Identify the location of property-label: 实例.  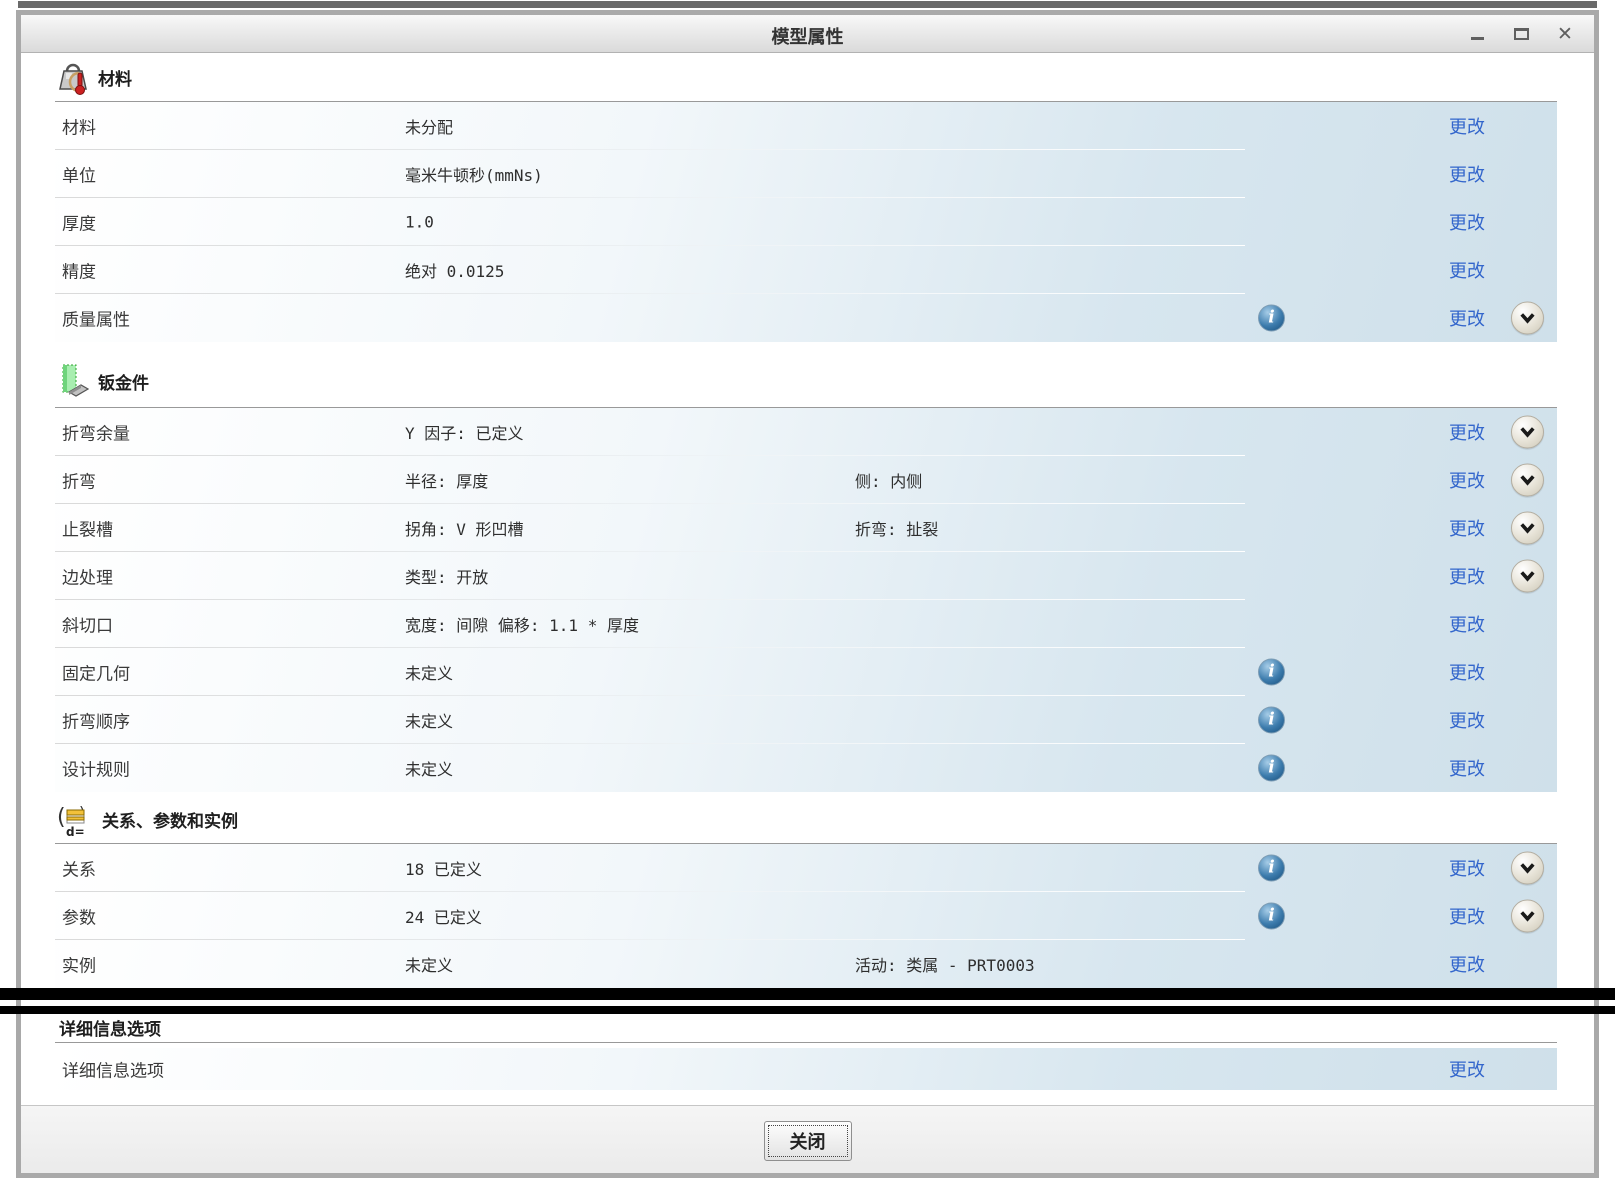
(79, 966).